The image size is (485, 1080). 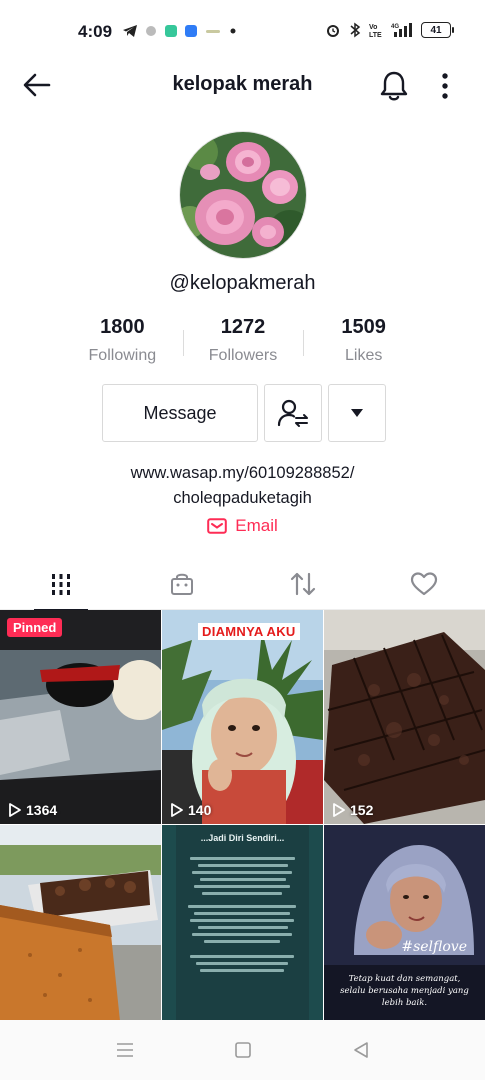 I want to click on shop-bag-icon, so click(x=181, y=584).